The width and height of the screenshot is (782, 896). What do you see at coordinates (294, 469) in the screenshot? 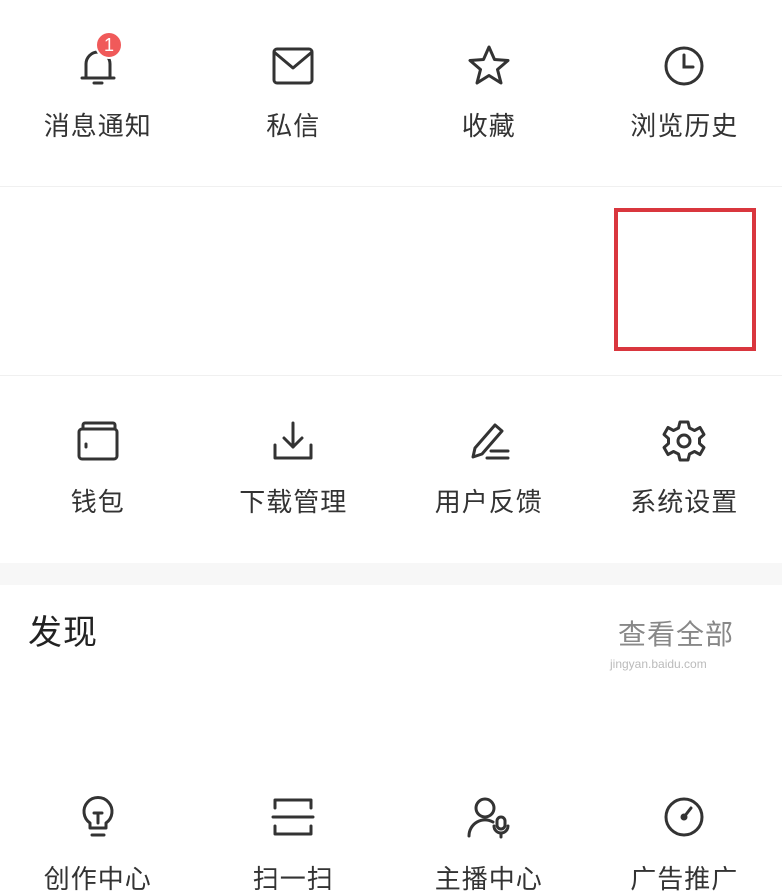
I see `menu-item-scan: 扫一扫` at bounding box center [294, 469].